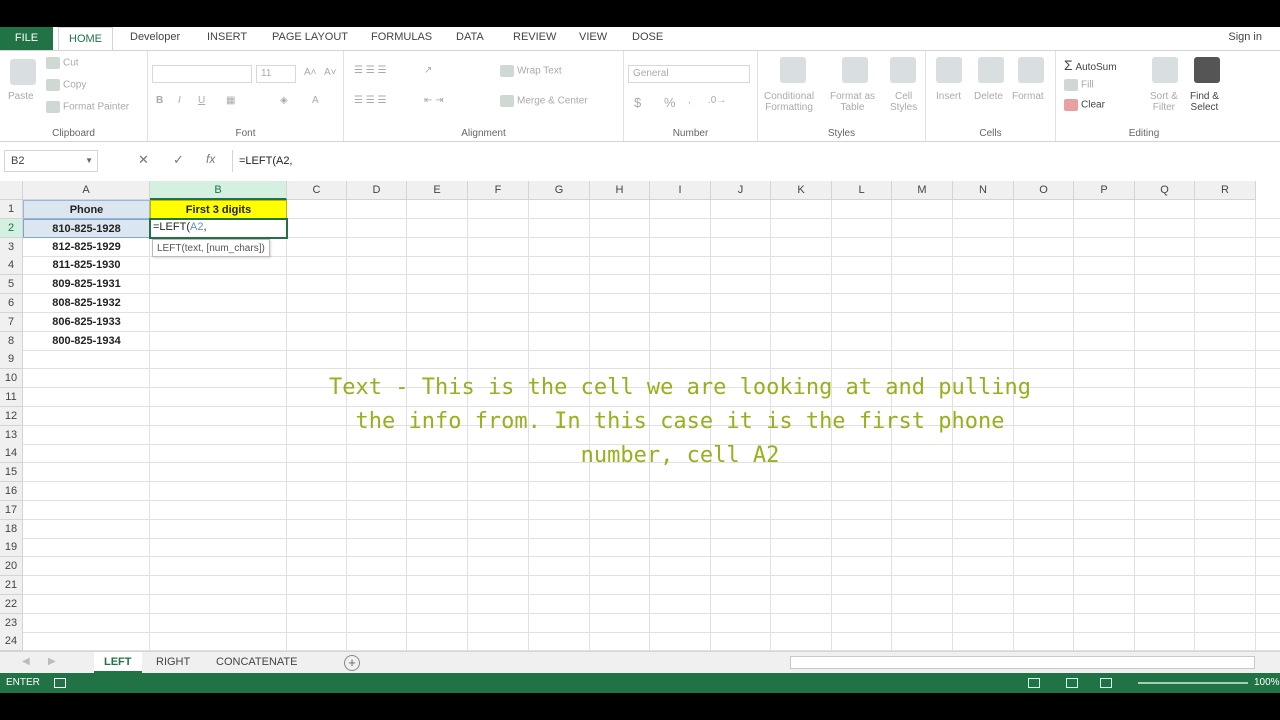 The height and width of the screenshot is (720, 1280). Describe the element at coordinates (498, 190) in the screenshot. I see `column-header-f: F` at that location.